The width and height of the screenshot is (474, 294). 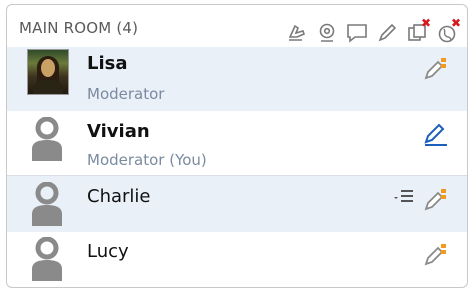 I want to click on room-title: MAIN ROOM (4), so click(x=79, y=28).